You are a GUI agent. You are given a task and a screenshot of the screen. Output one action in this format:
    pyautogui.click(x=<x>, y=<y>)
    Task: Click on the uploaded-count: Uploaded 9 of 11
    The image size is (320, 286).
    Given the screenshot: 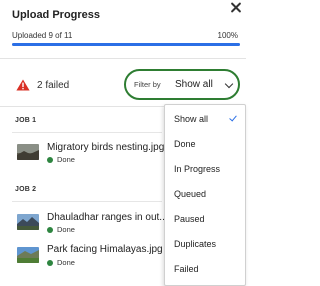 What is the action you would take?
    pyautogui.click(x=42, y=35)
    